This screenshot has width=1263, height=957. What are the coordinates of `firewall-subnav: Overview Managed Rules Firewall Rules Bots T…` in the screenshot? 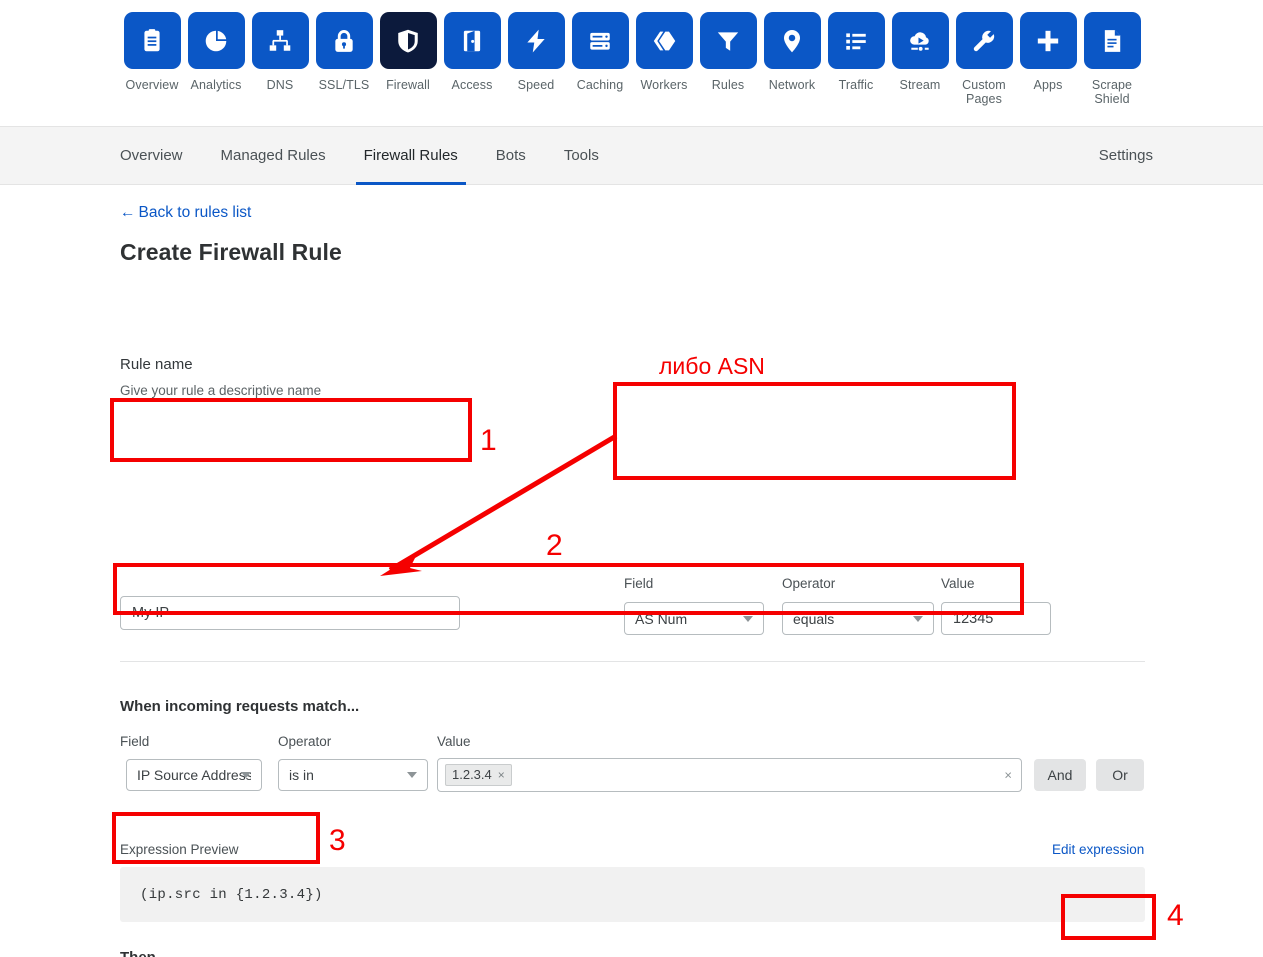 It's located at (631, 155).